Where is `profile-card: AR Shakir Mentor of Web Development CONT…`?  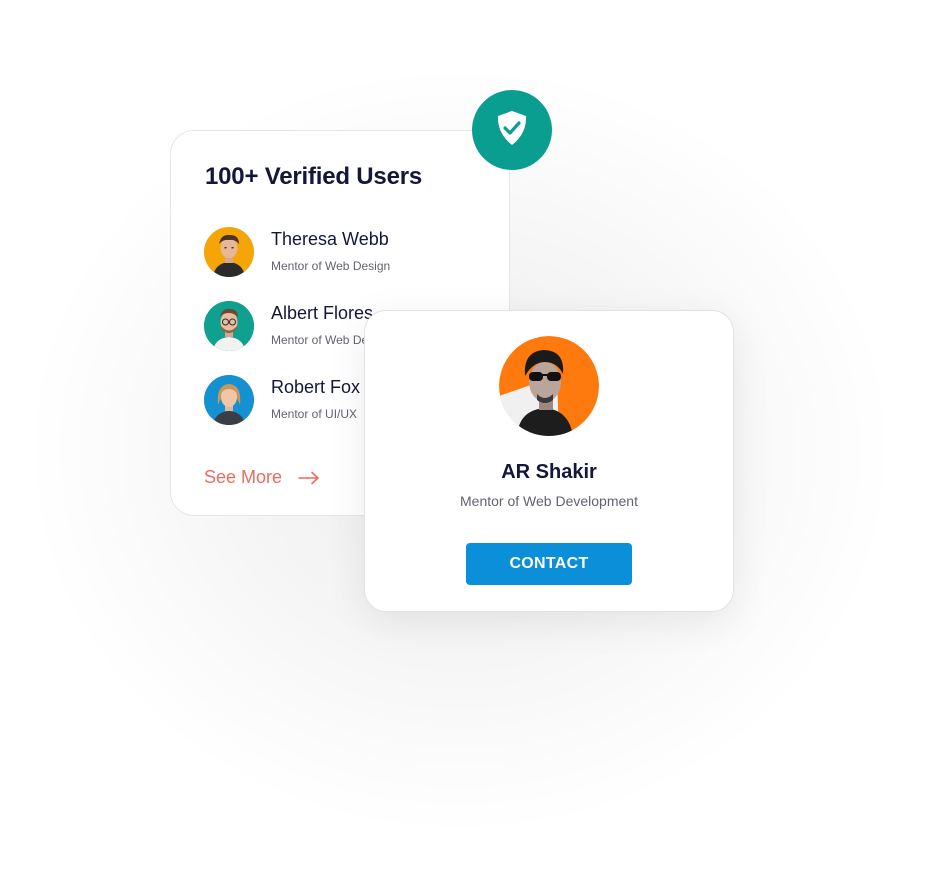 profile-card: AR Shakir Mentor of Web Development CONT… is located at coordinates (549, 461).